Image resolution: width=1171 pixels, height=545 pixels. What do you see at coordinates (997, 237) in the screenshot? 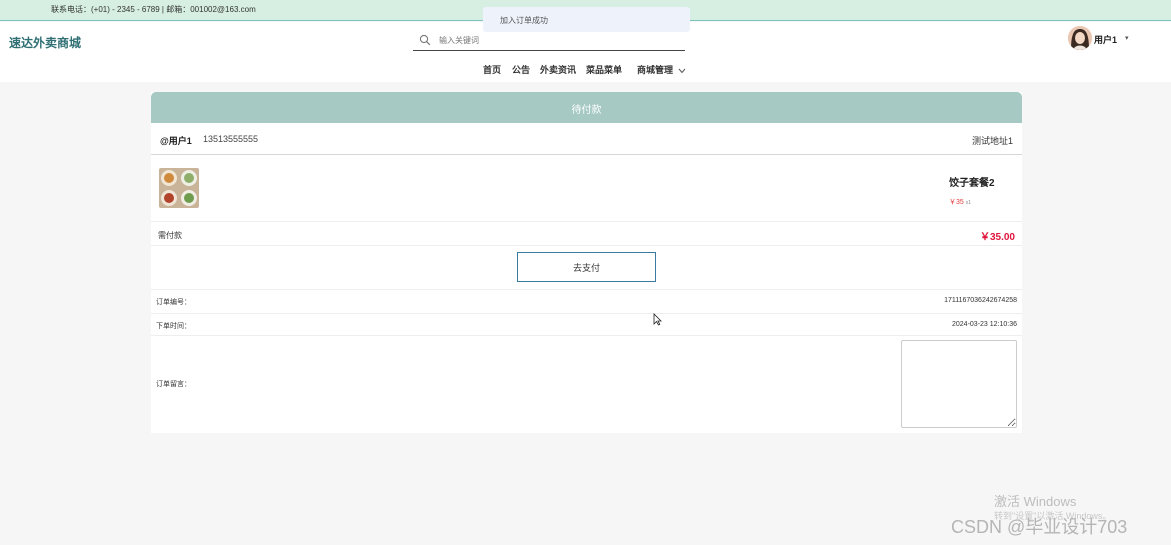
I see `payment-amount: ￥35.00` at bounding box center [997, 237].